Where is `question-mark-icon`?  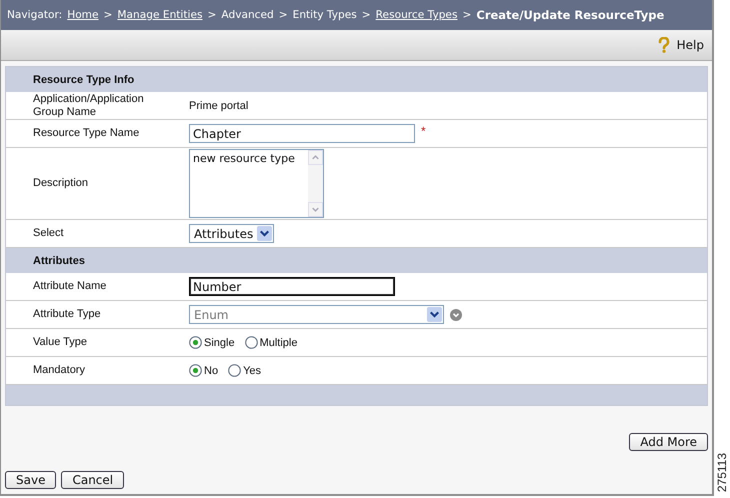 question-mark-icon is located at coordinates (663, 45).